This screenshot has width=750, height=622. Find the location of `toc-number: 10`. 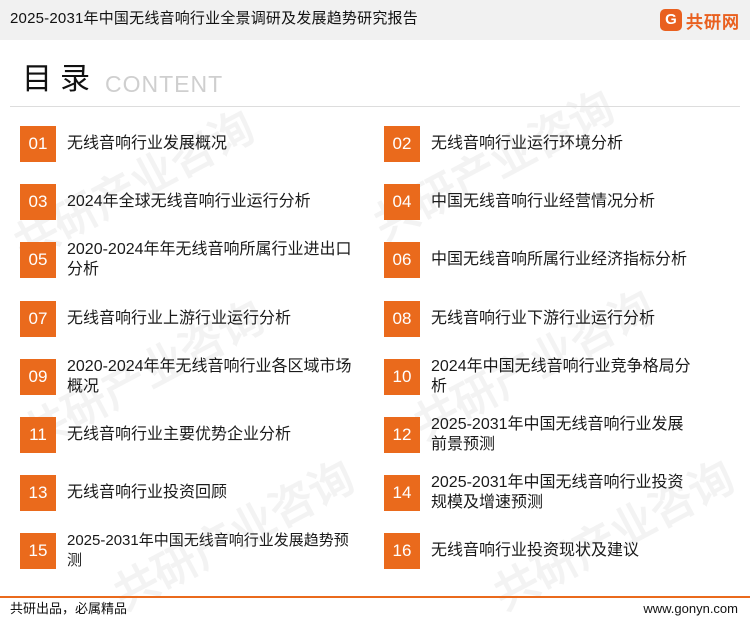

toc-number: 10 is located at coordinates (402, 377).